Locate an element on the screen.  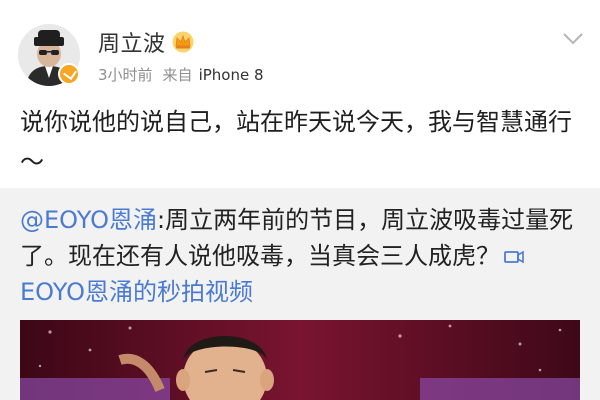
repost-mention: @EOYO恩涌 is located at coordinates (88, 220).